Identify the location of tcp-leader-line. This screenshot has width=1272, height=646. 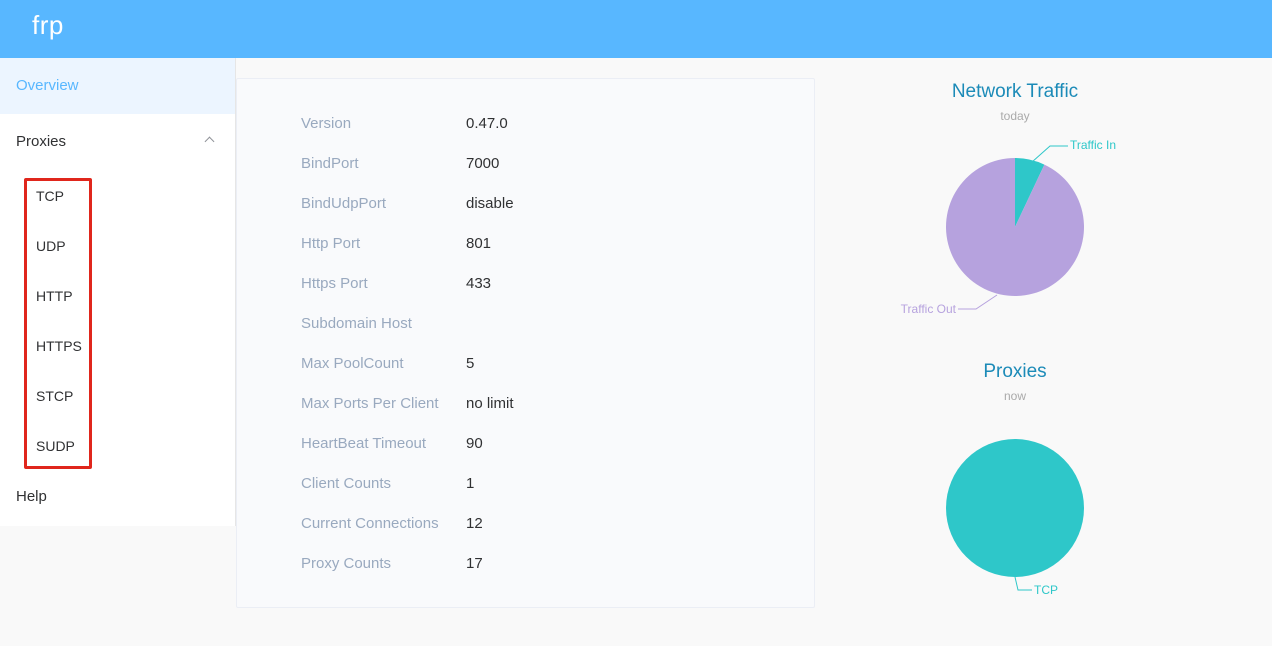
(1023, 583).